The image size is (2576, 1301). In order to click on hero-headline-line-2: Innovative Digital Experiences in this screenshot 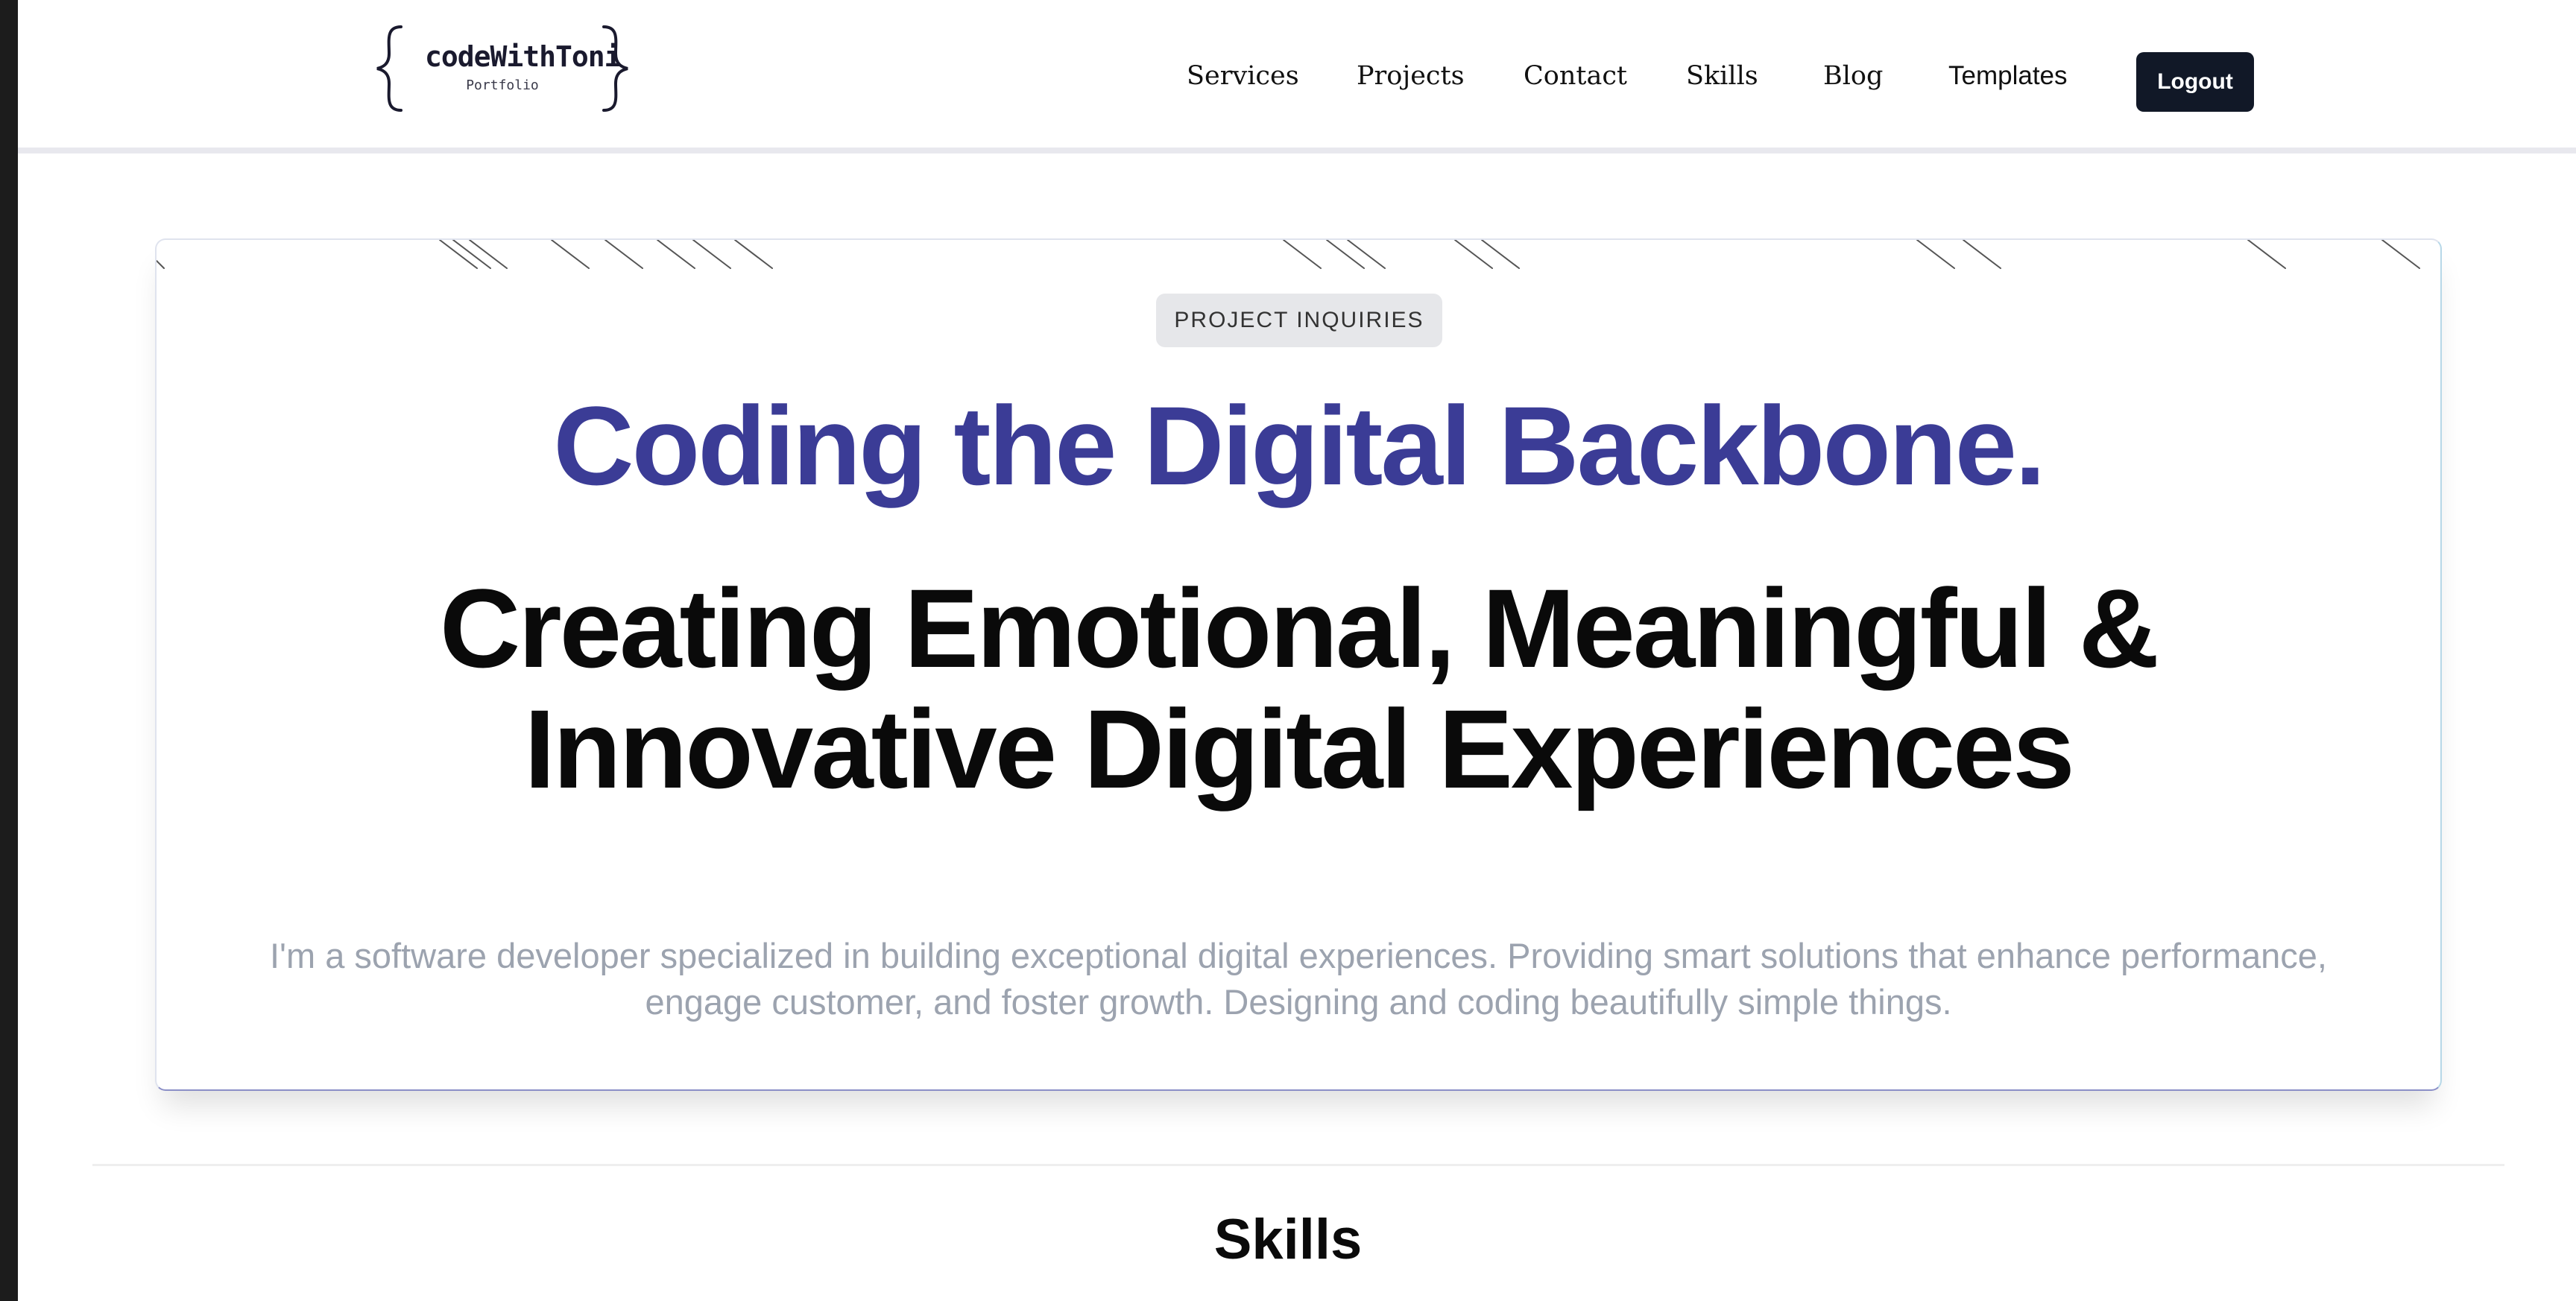, I will do `click(1299, 748)`.